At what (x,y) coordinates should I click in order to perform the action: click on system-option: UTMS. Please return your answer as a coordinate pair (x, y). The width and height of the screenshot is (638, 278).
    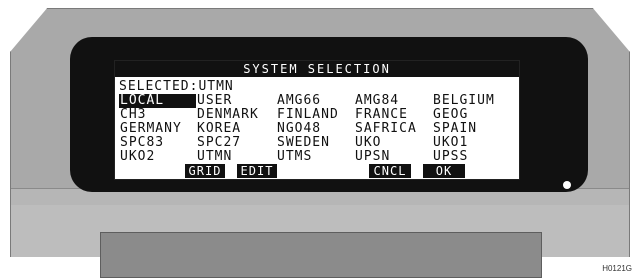
    Looking at the image, I should click on (315, 157).